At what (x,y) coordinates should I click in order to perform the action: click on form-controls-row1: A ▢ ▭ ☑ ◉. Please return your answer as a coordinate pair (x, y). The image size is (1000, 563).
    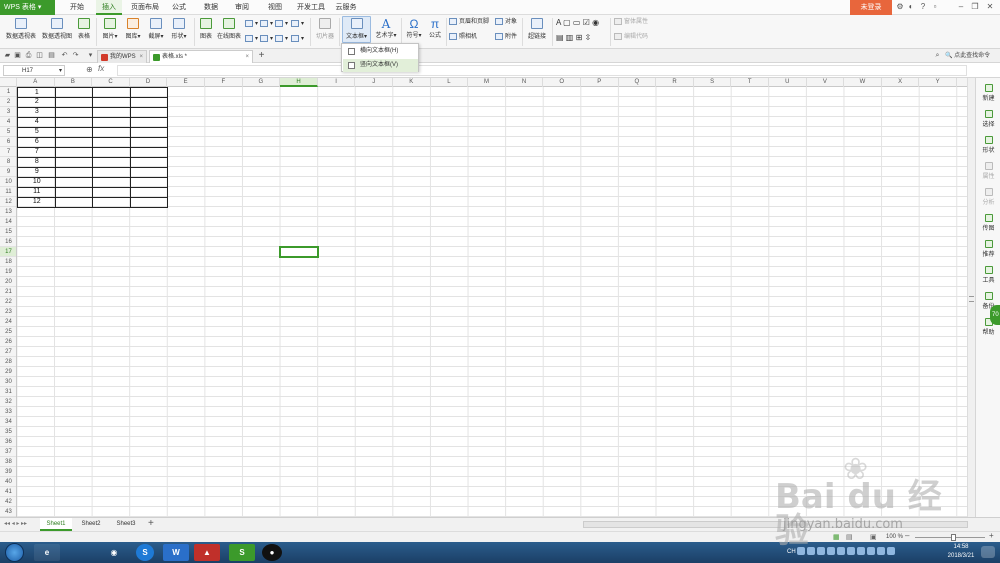
    Looking at the image, I should click on (577, 22).